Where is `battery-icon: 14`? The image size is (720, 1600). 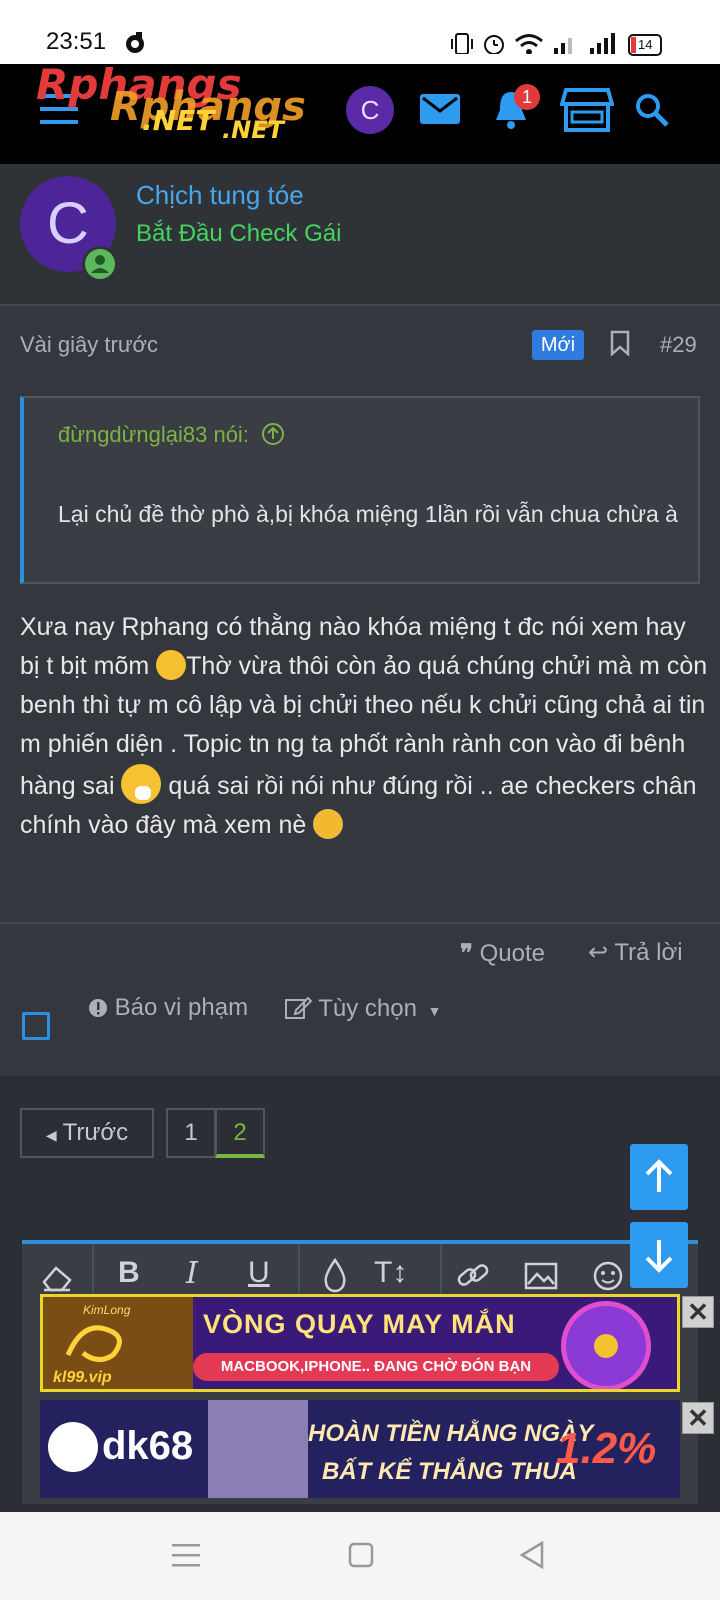 battery-icon: 14 is located at coordinates (645, 45).